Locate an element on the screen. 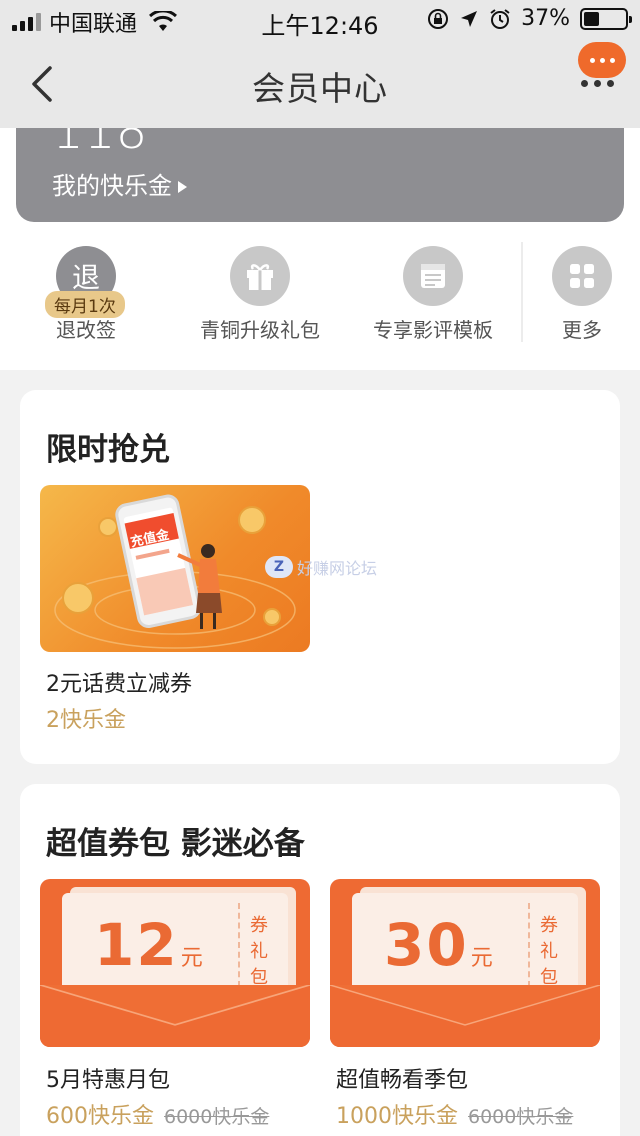 This screenshot has height=1136, width=640. gift-icon is located at coordinates (260, 276).